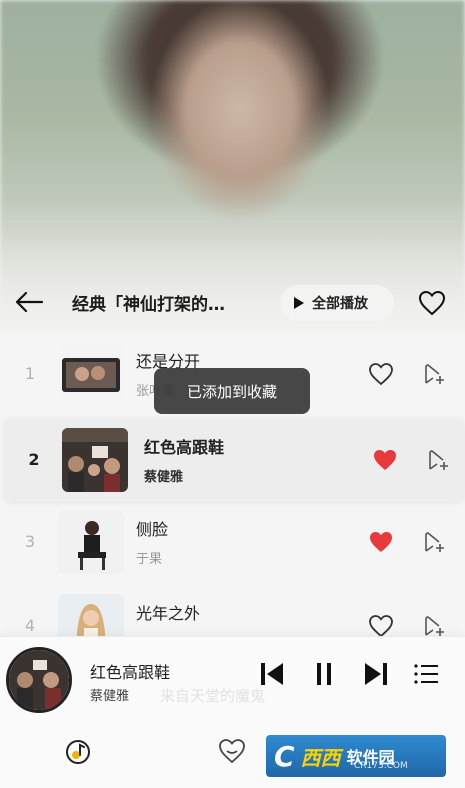  What do you see at coordinates (232, 391) in the screenshot?
I see `toast-message: 已添加到收藏` at bounding box center [232, 391].